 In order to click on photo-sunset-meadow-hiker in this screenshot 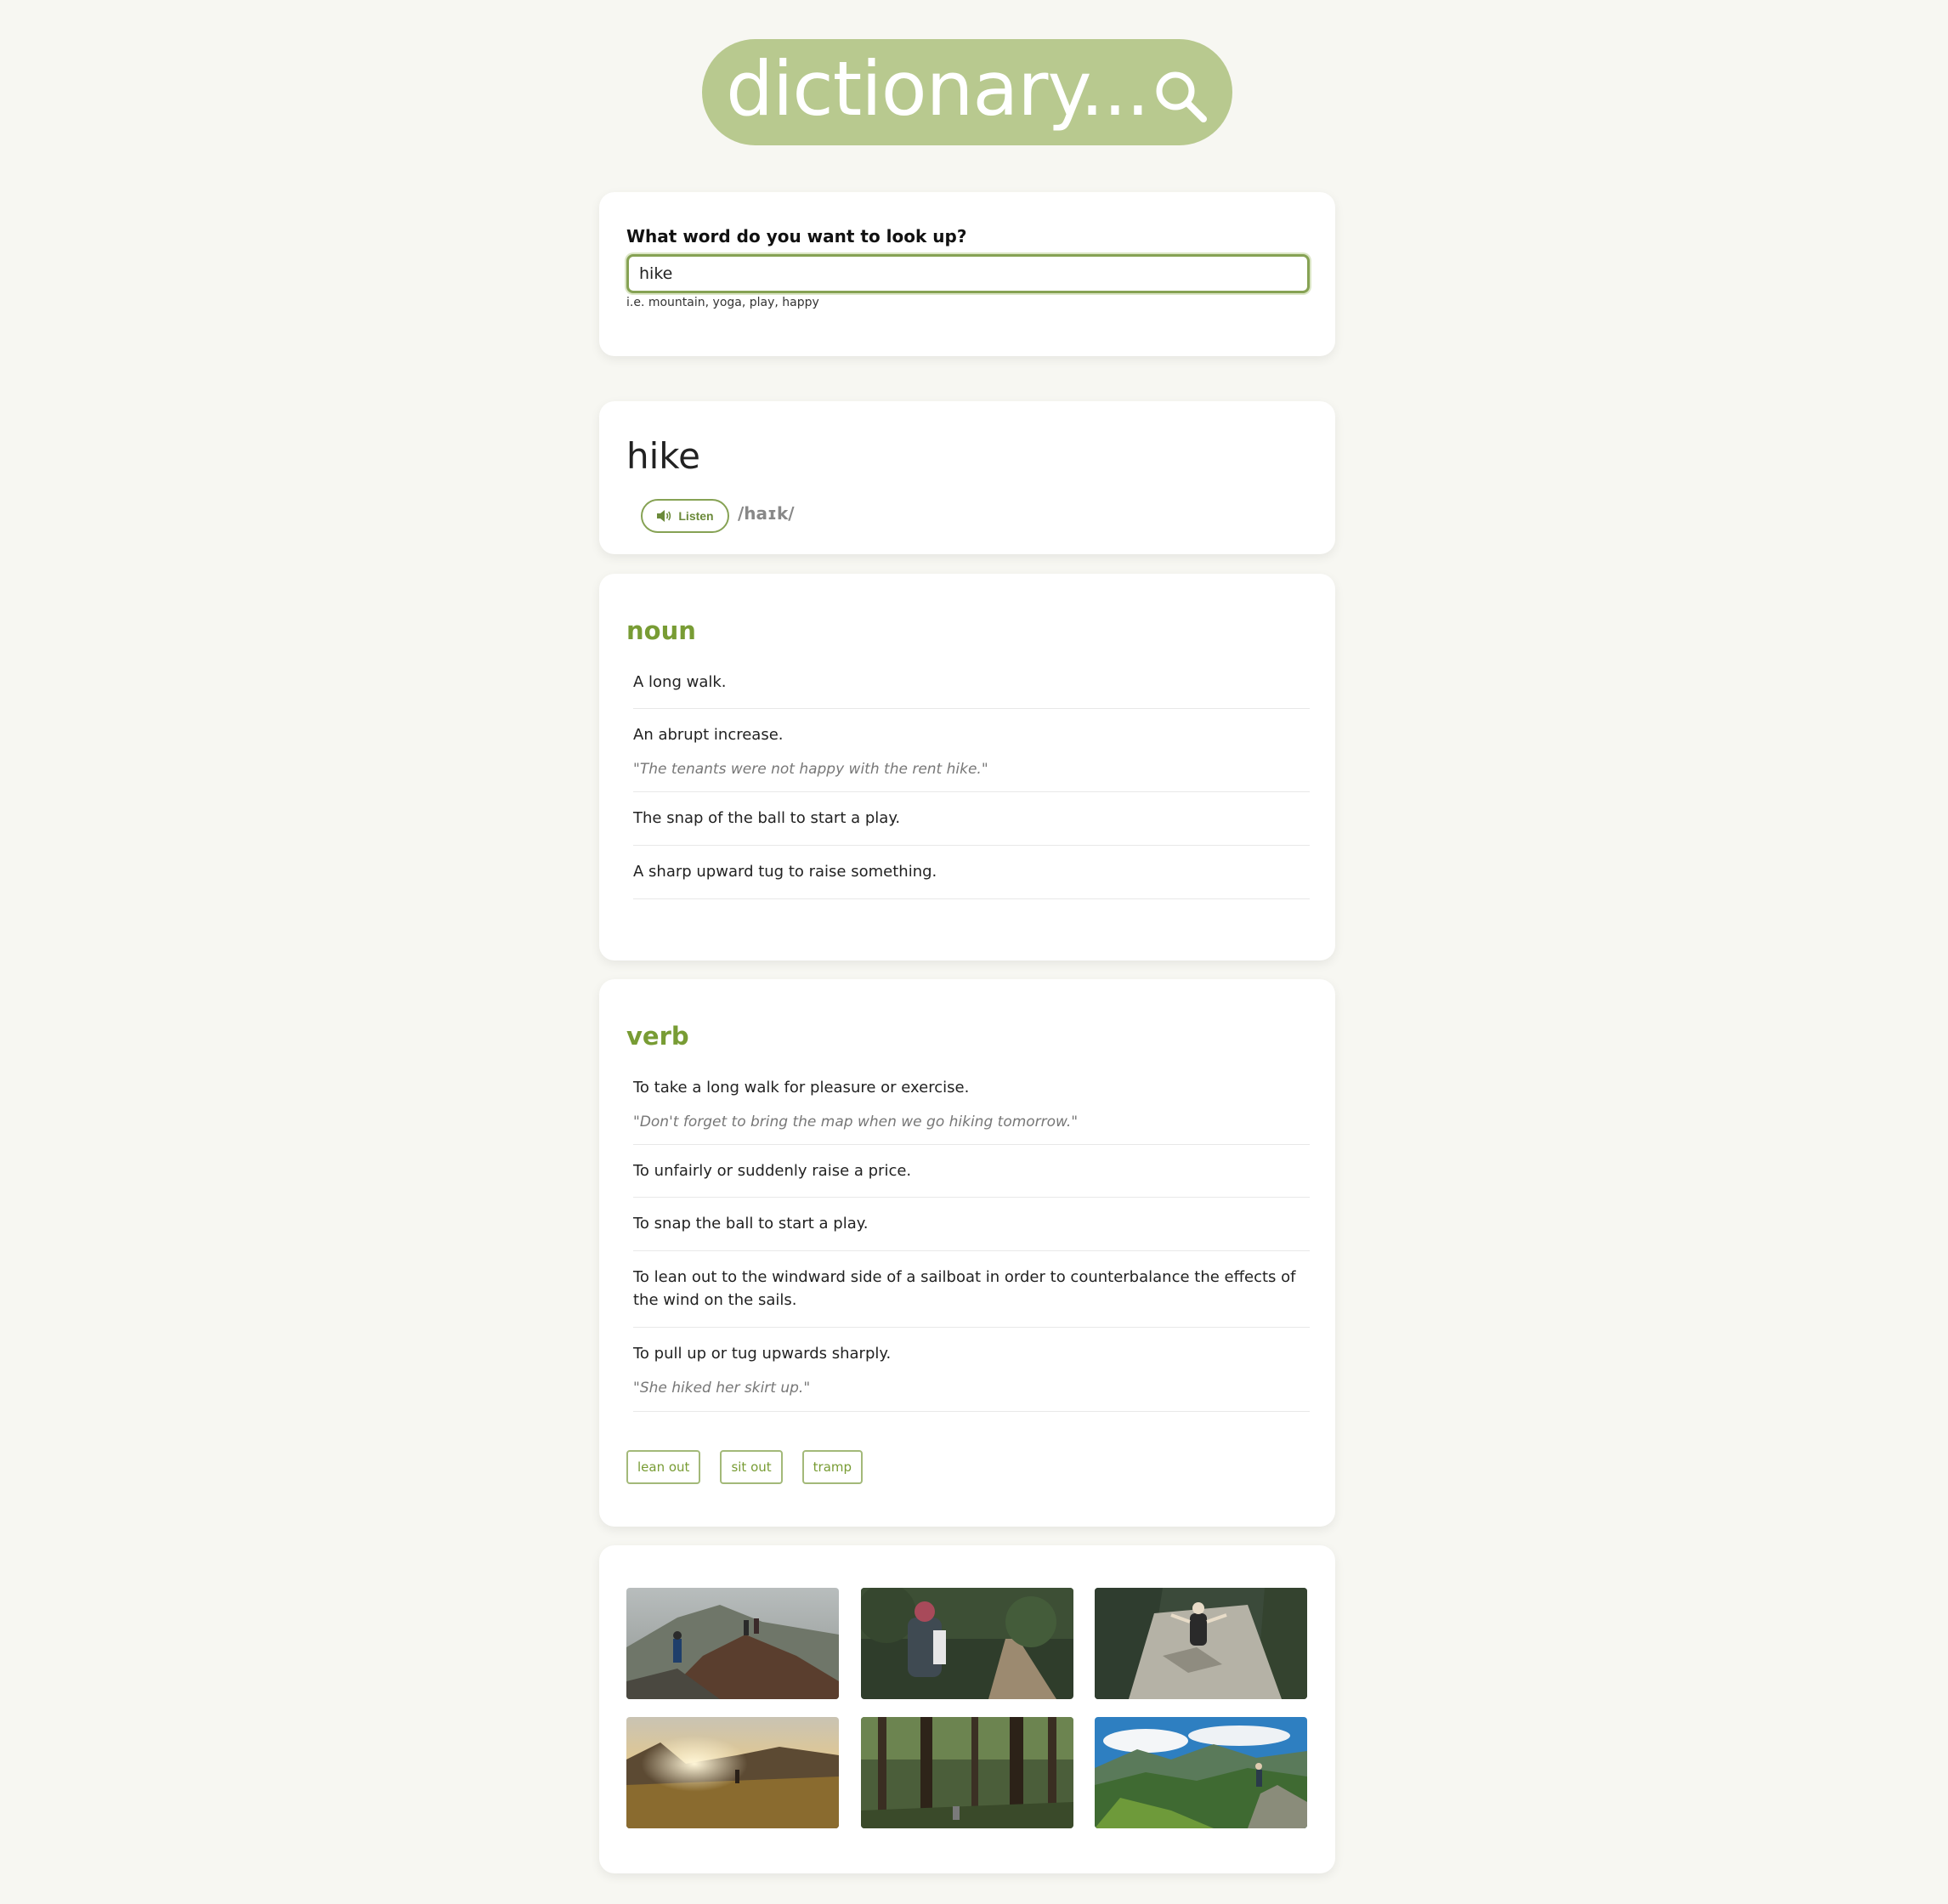, I will do `click(732, 1772)`.